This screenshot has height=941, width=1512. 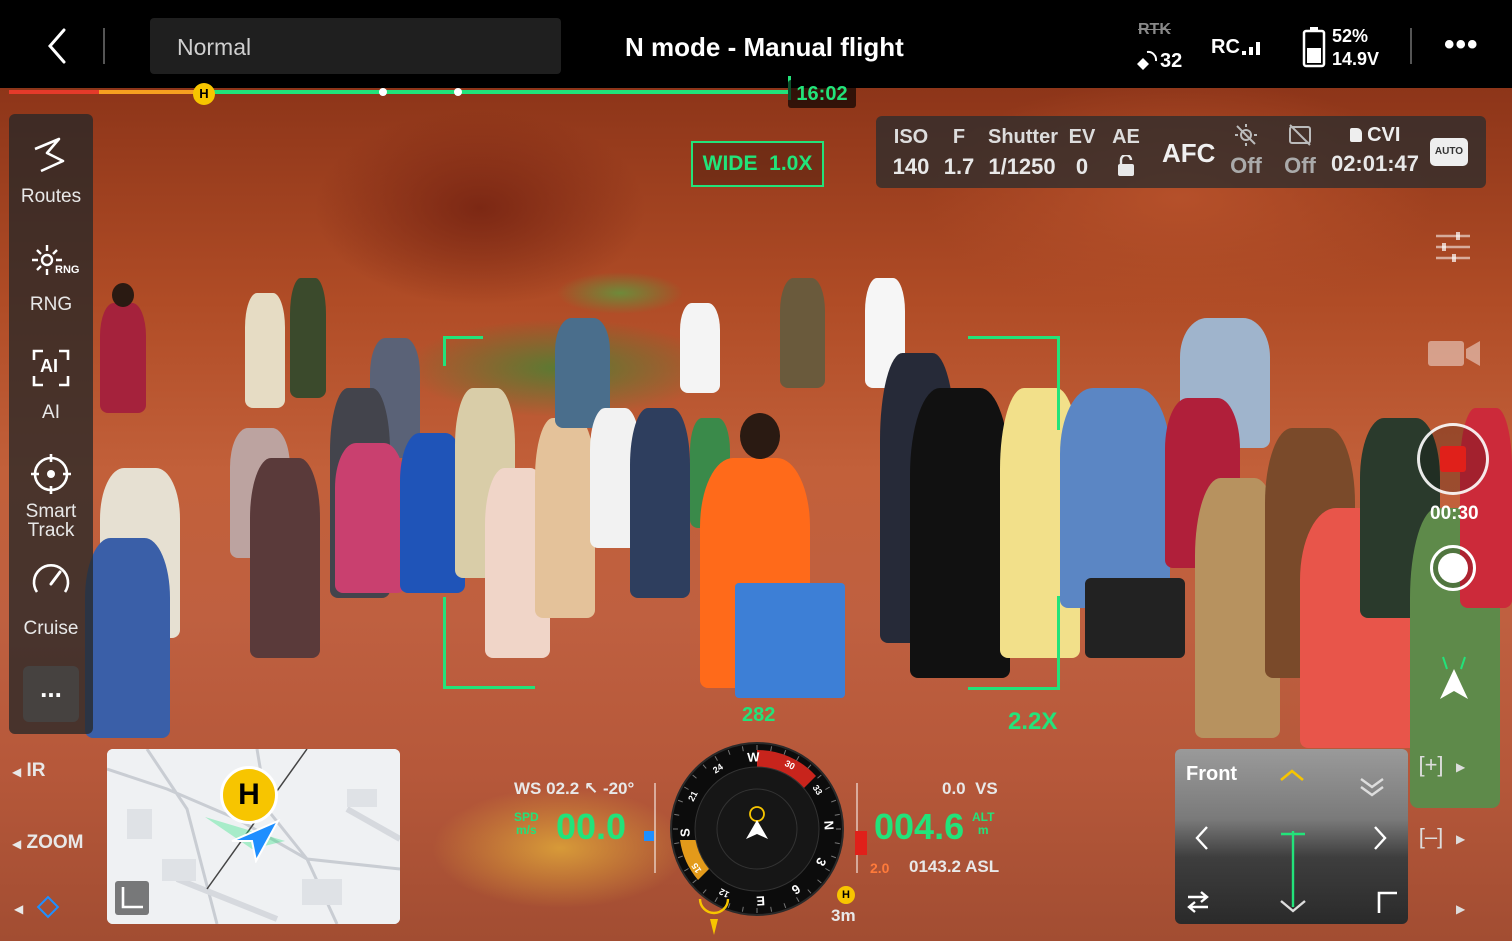 What do you see at coordinates (1082, 137) in the screenshot?
I see `ev-label: EV` at bounding box center [1082, 137].